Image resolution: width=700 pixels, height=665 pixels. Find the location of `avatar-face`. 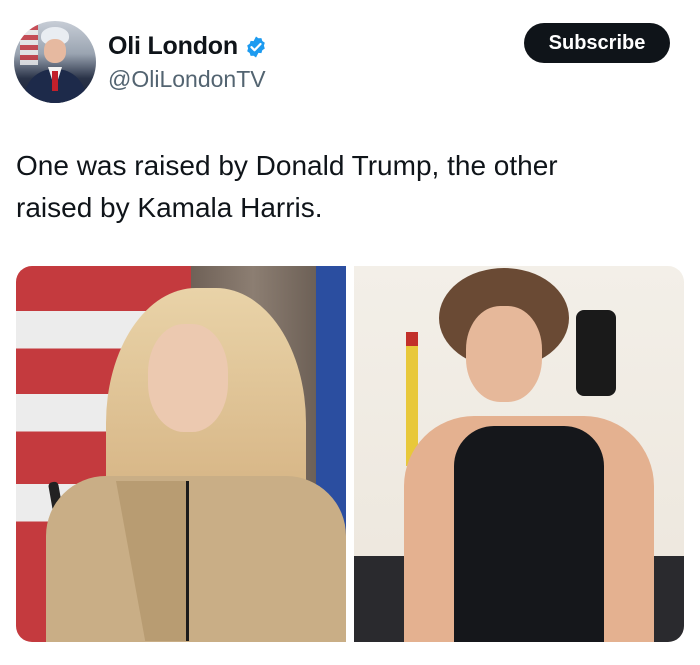

avatar-face is located at coordinates (55, 51).